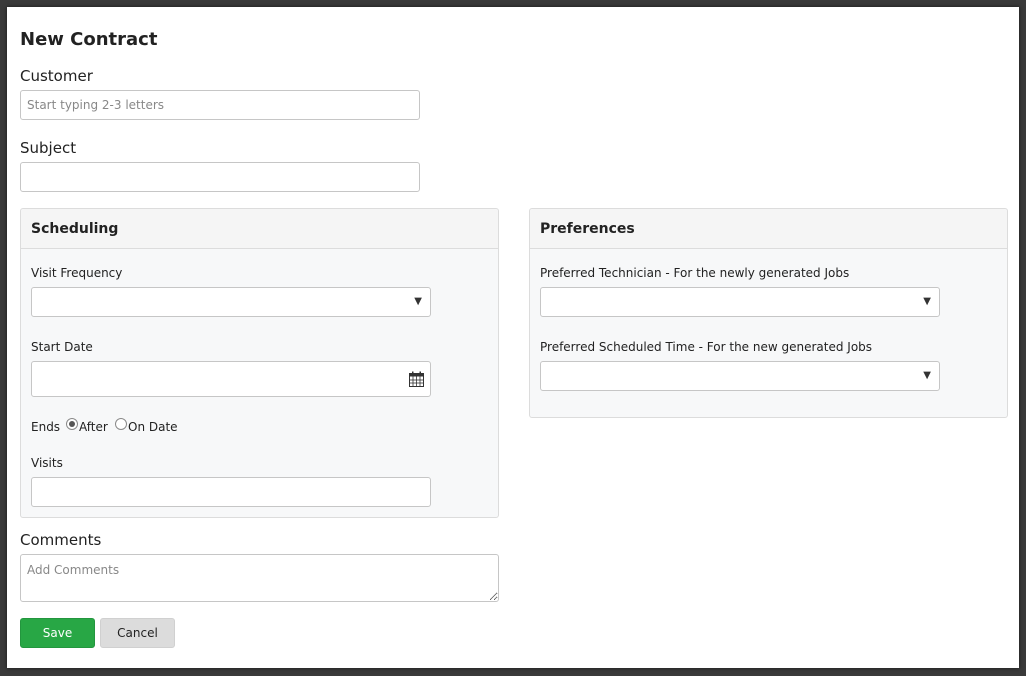 The height and width of the screenshot is (676, 1026). I want to click on ends-after-label: After, so click(93, 427).